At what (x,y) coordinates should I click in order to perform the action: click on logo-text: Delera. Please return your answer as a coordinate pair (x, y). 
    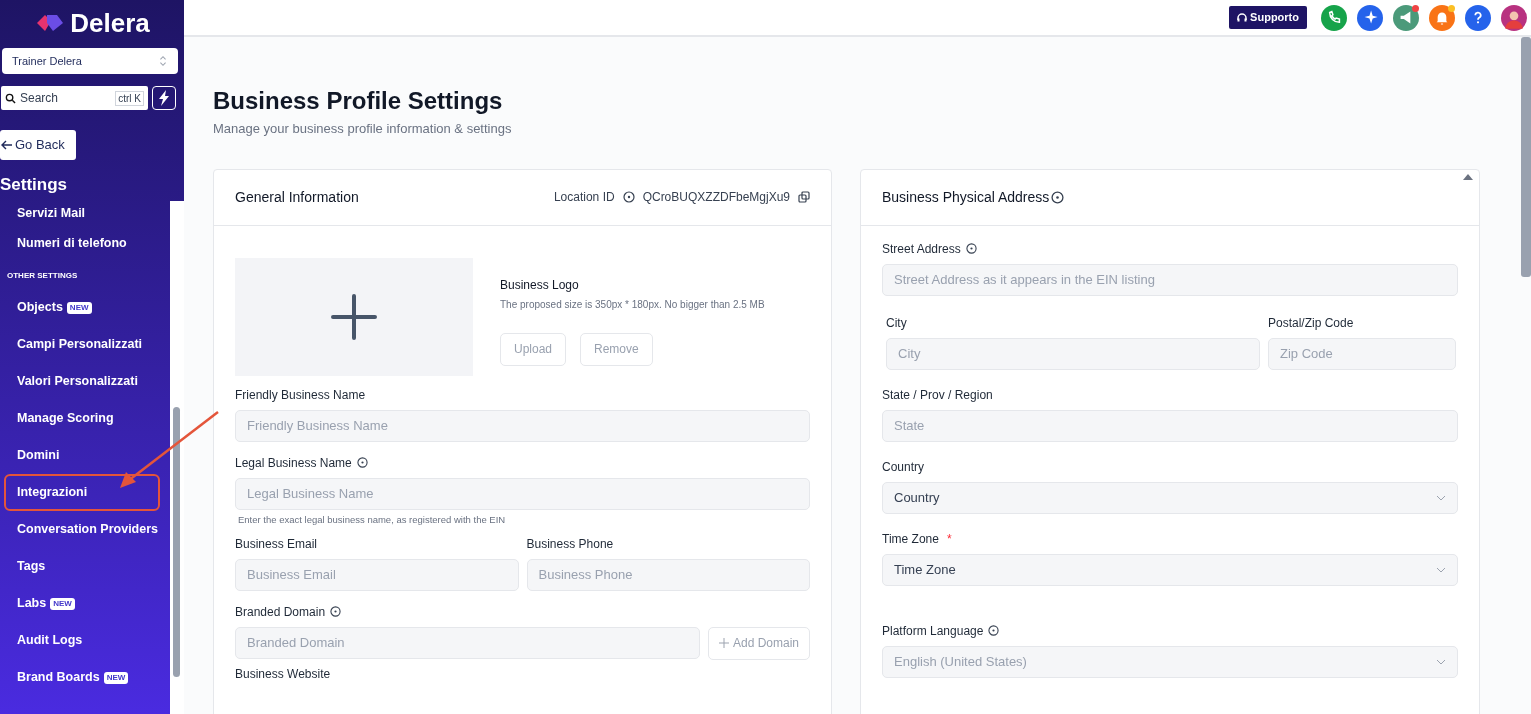
    Looking at the image, I should click on (110, 23).